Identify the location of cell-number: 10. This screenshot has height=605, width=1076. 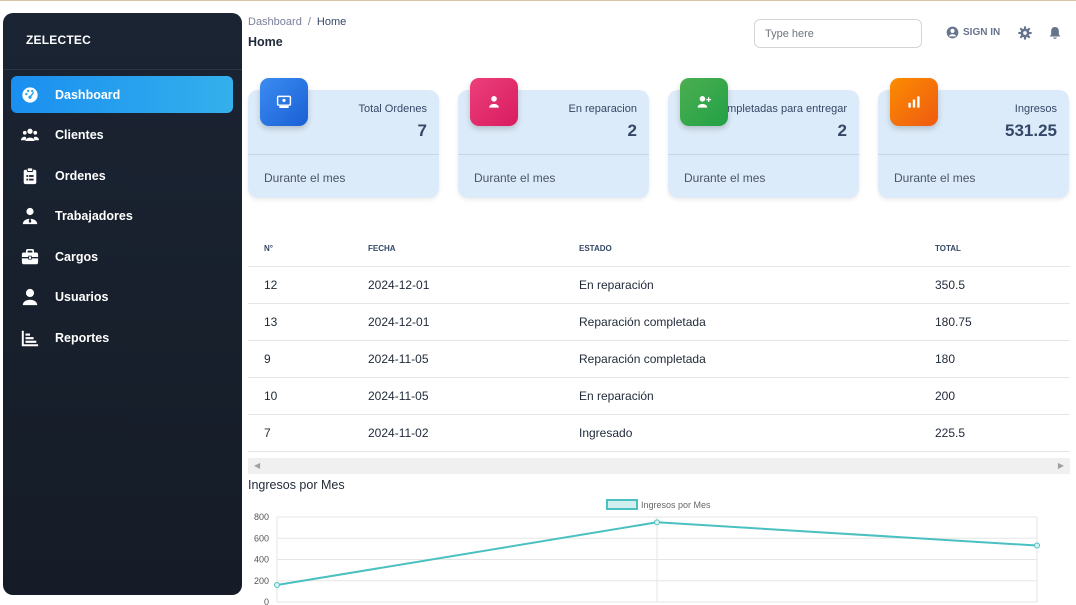
(308, 396).